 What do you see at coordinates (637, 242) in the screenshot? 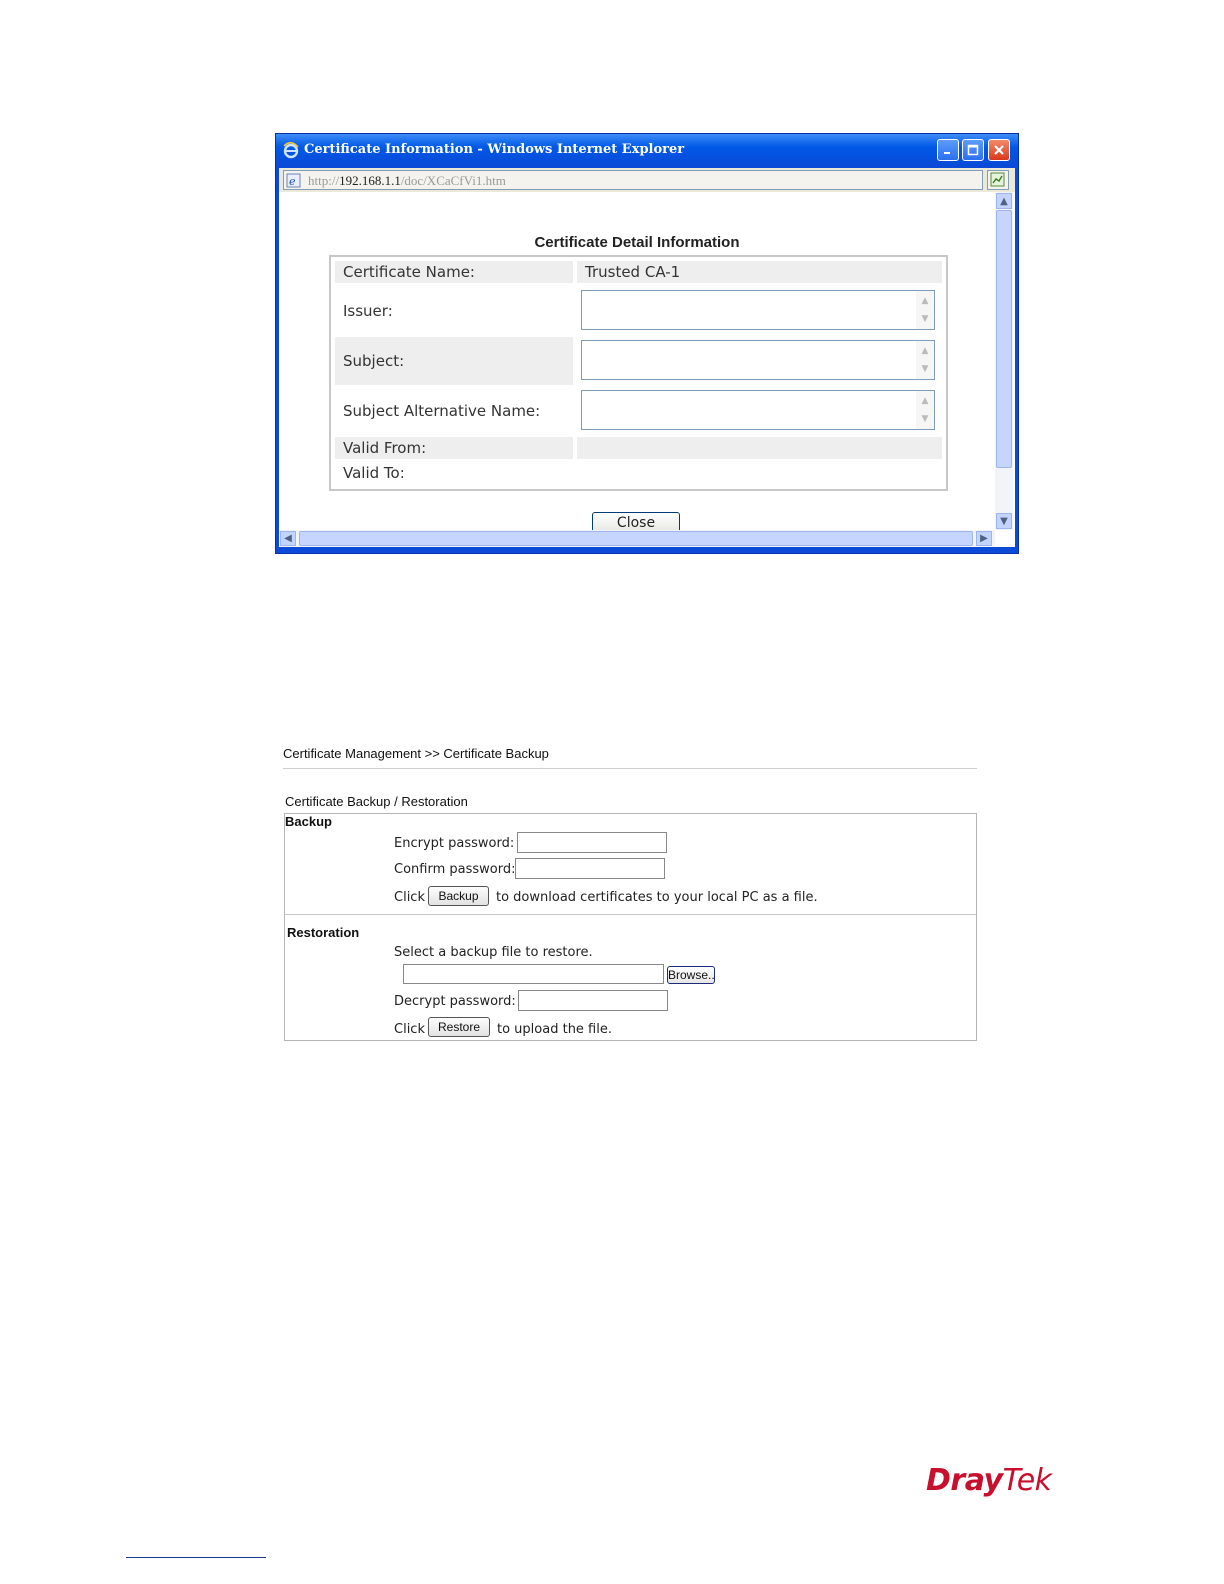
I see `cert-detail-heading: Certificate Detail Information` at bounding box center [637, 242].